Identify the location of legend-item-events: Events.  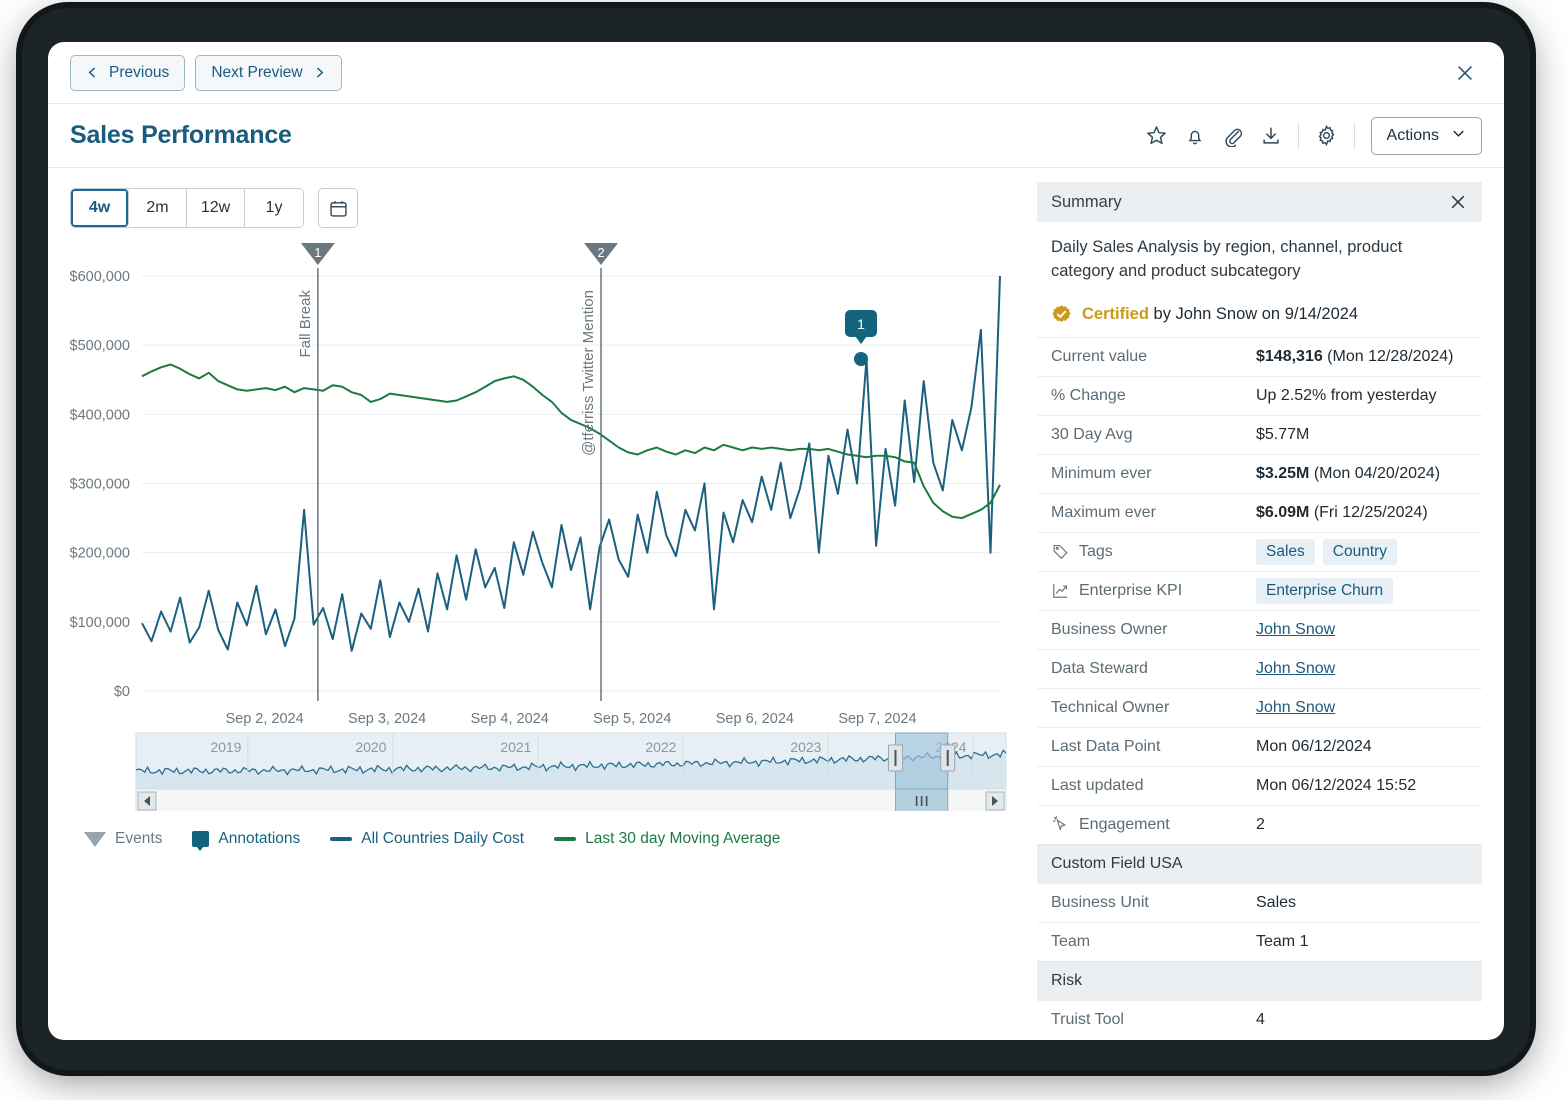
(123, 839).